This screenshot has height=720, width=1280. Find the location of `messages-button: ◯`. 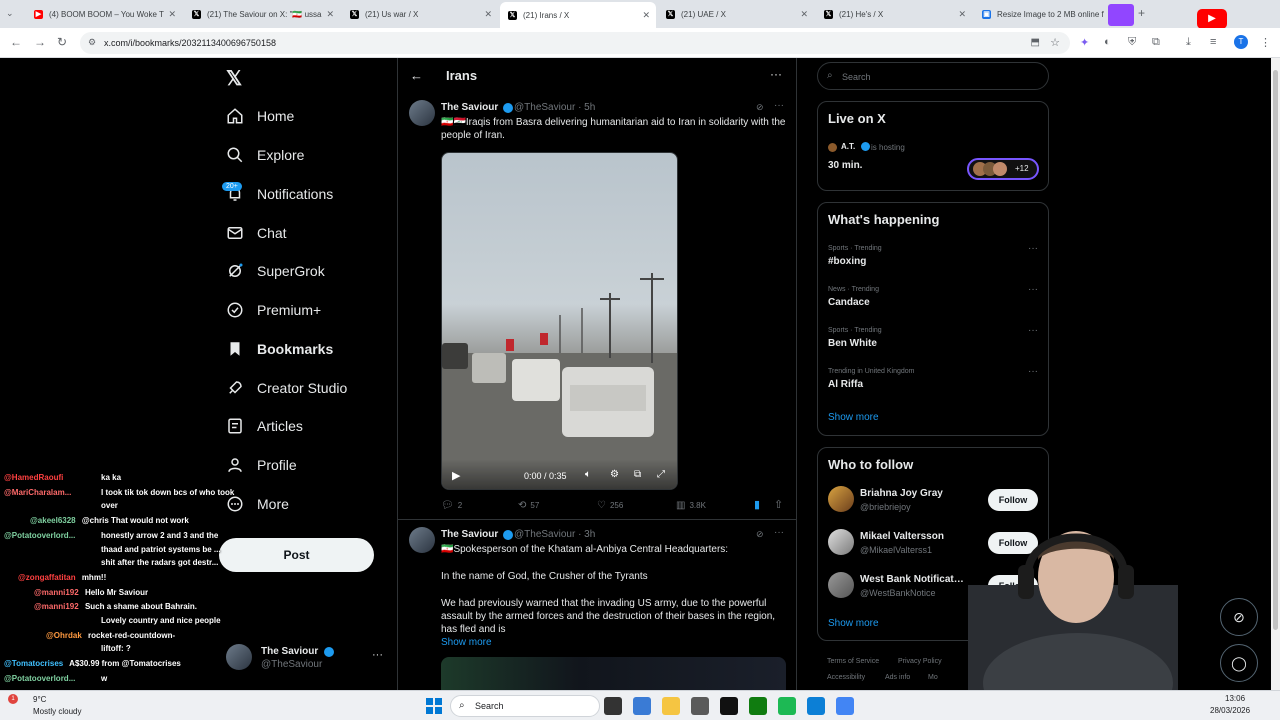

messages-button: ◯ is located at coordinates (1239, 663).